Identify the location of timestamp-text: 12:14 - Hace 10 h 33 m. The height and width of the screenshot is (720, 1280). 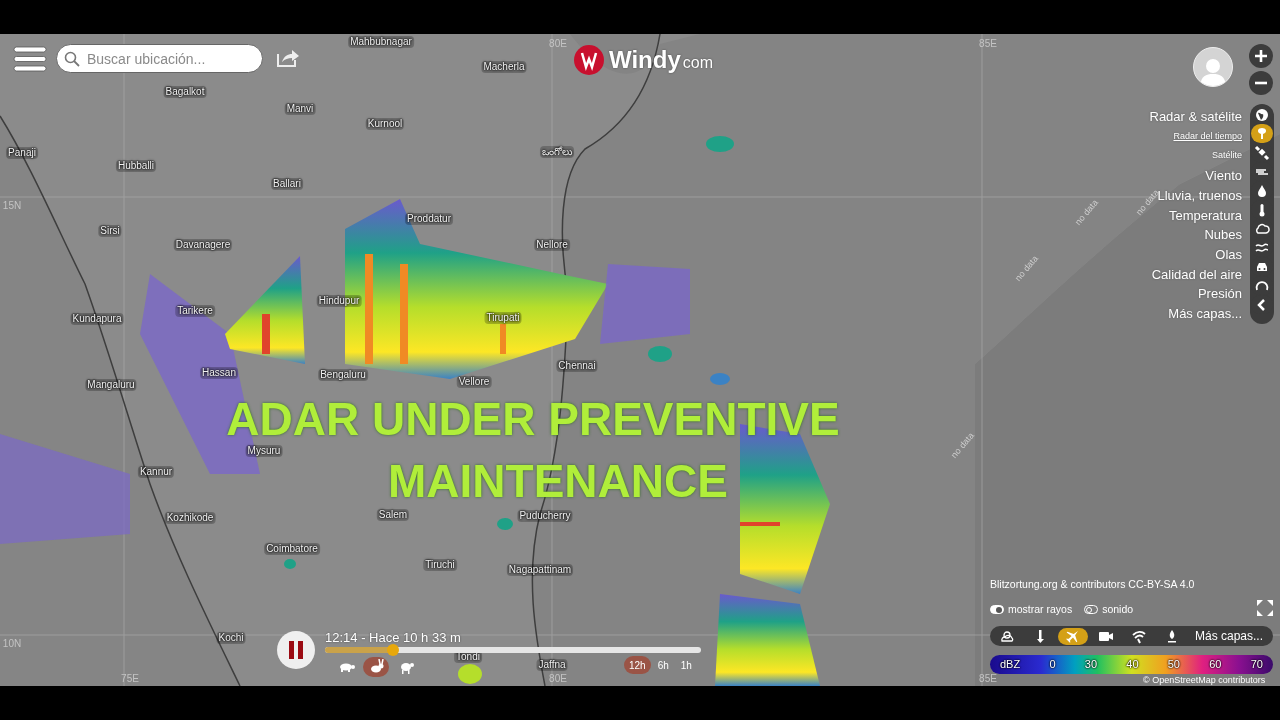
(393, 638).